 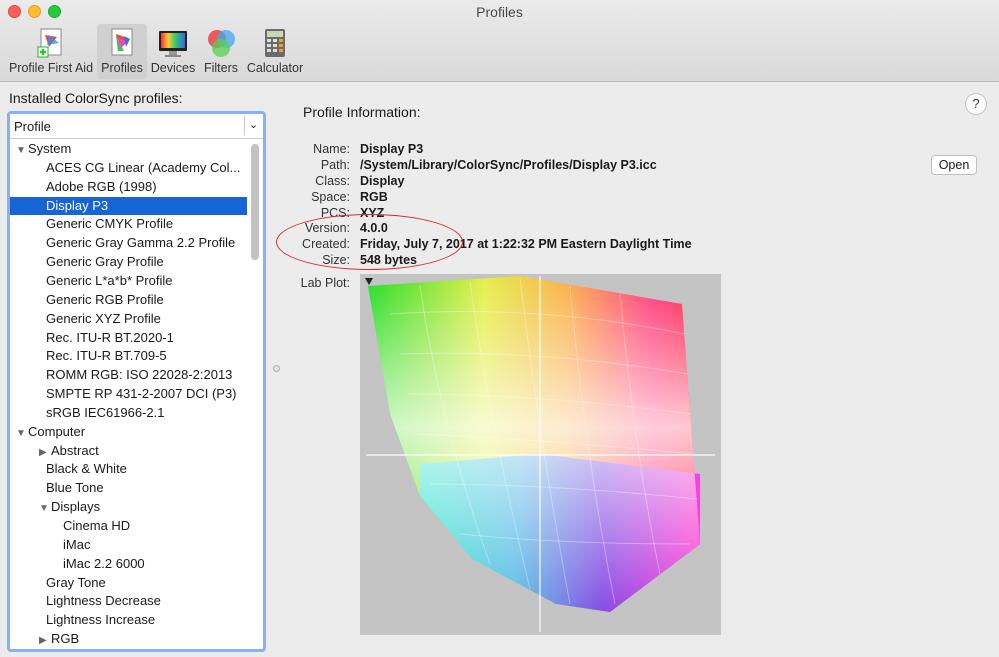 I want to click on list-item-label: System, so click(x=50, y=148).